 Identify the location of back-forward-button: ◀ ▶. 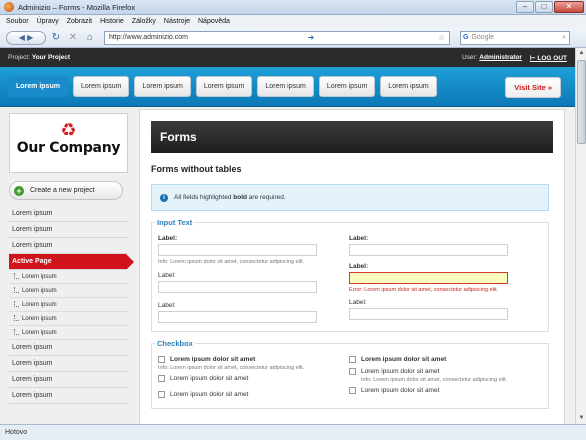
(26, 37).